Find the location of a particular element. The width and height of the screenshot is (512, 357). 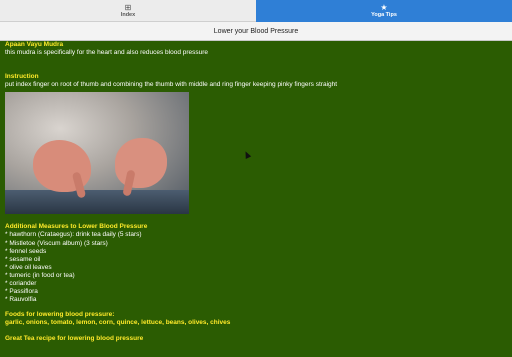

foods-heading: Foods for lowering blood pressure: is located at coordinates (60, 315).